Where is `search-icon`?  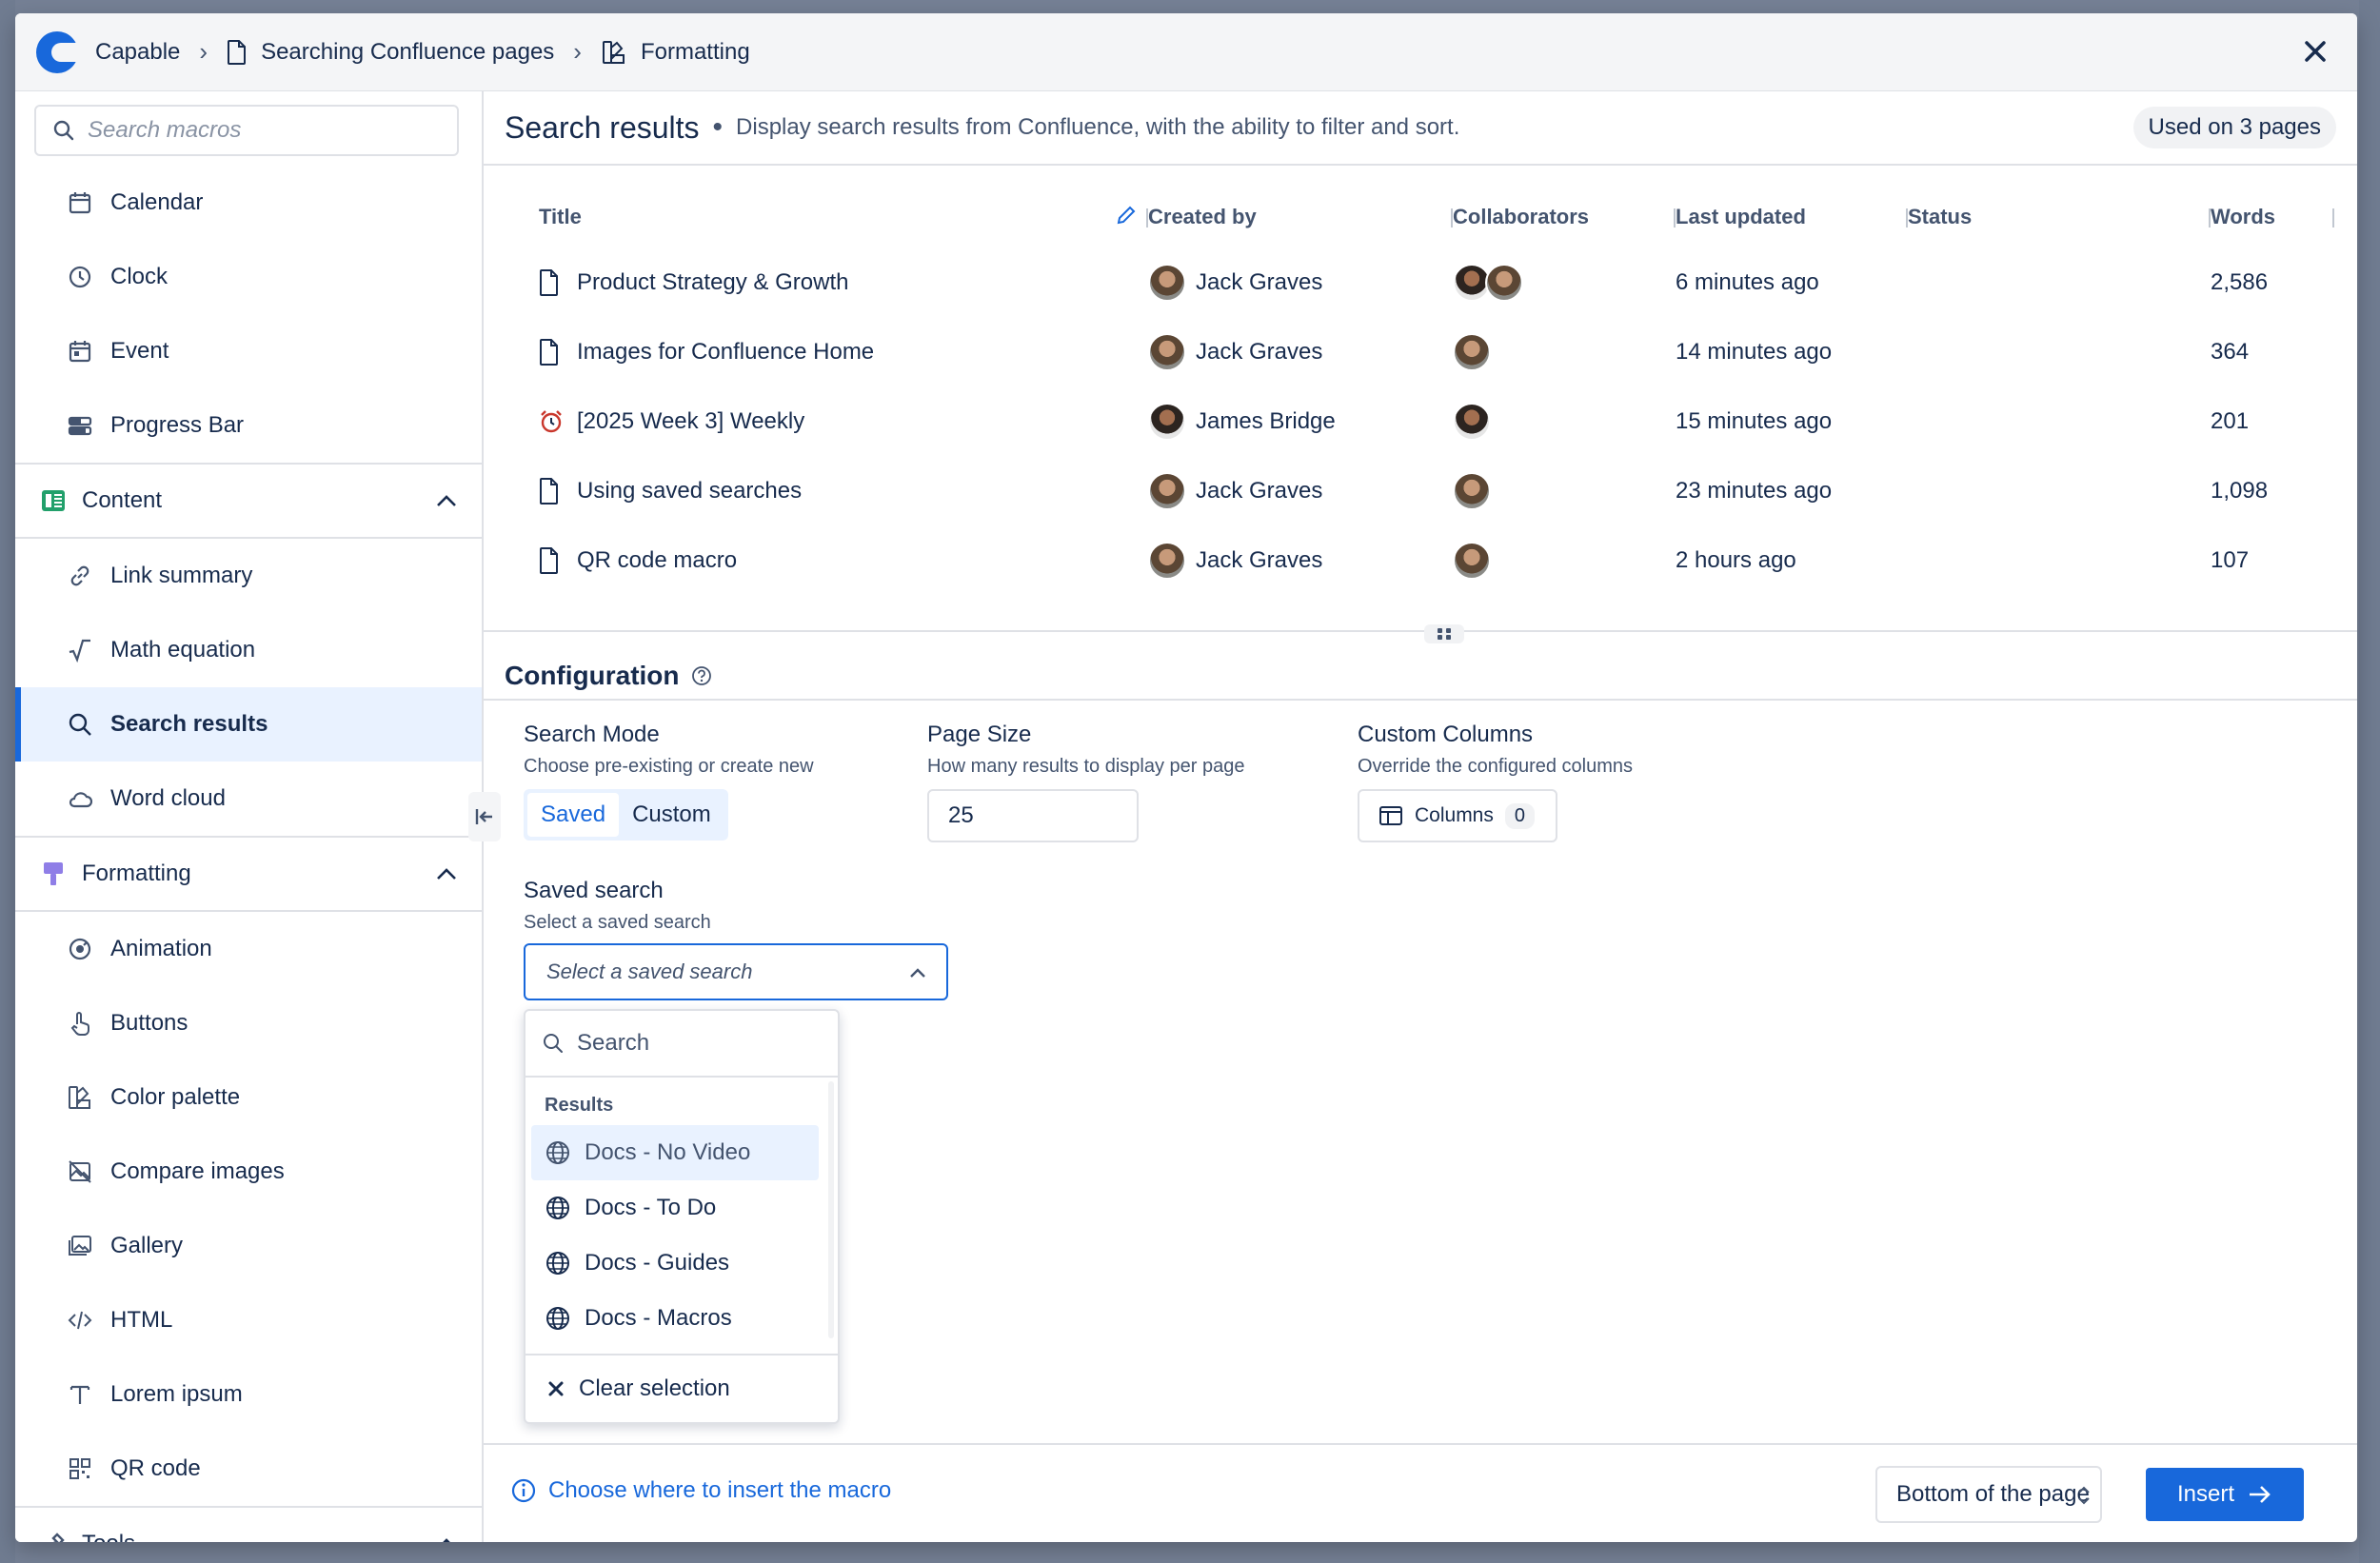
search-icon is located at coordinates (63, 130).